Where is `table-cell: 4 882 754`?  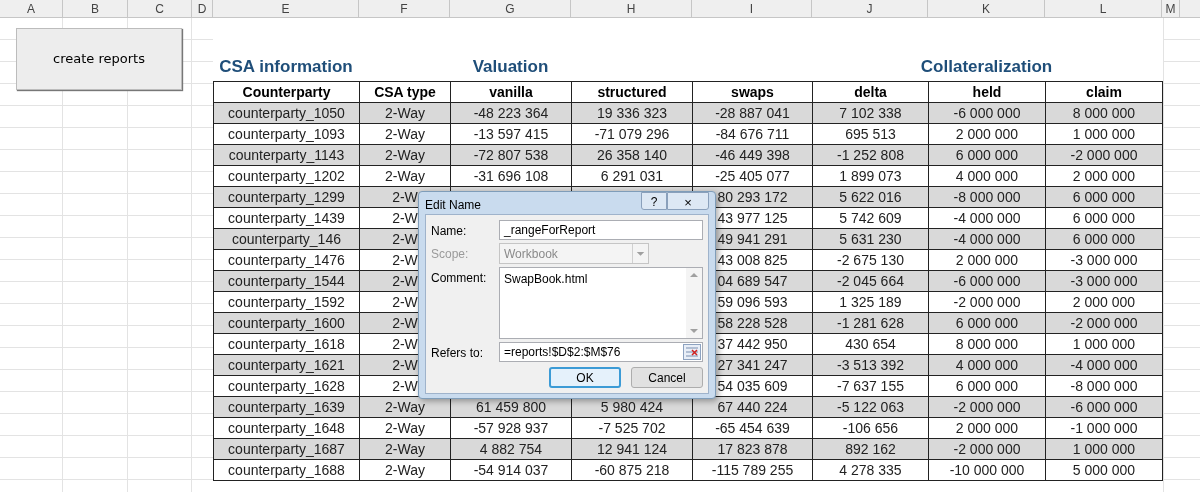
table-cell: 4 882 754 is located at coordinates (511, 449).